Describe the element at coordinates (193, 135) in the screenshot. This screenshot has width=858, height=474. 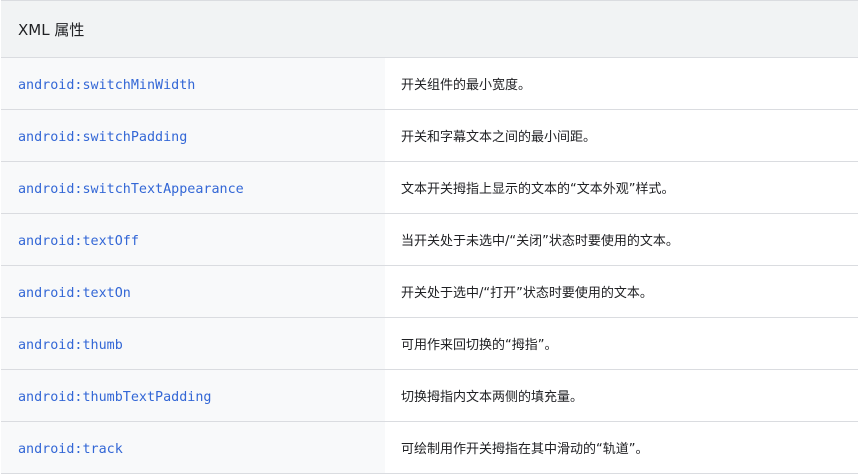
I see `attr-cell: android:switchPadding` at that location.